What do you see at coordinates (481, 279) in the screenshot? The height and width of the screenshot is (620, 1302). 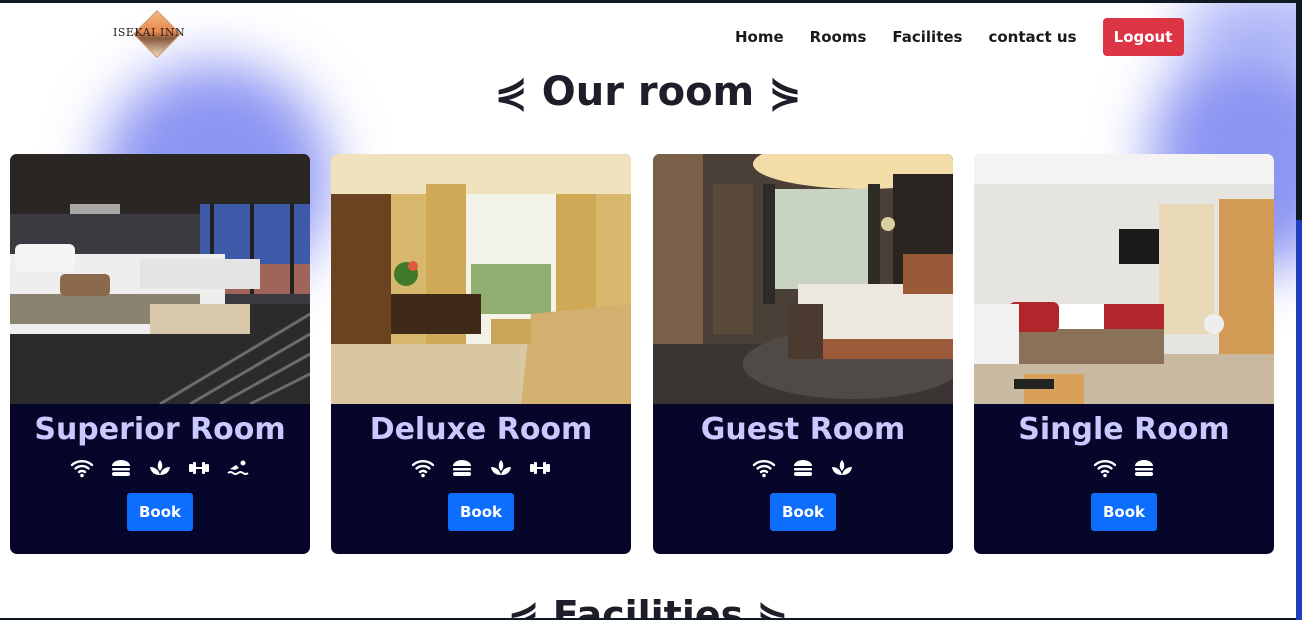 I see `room-photo-deluxe` at bounding box center [481, 279].